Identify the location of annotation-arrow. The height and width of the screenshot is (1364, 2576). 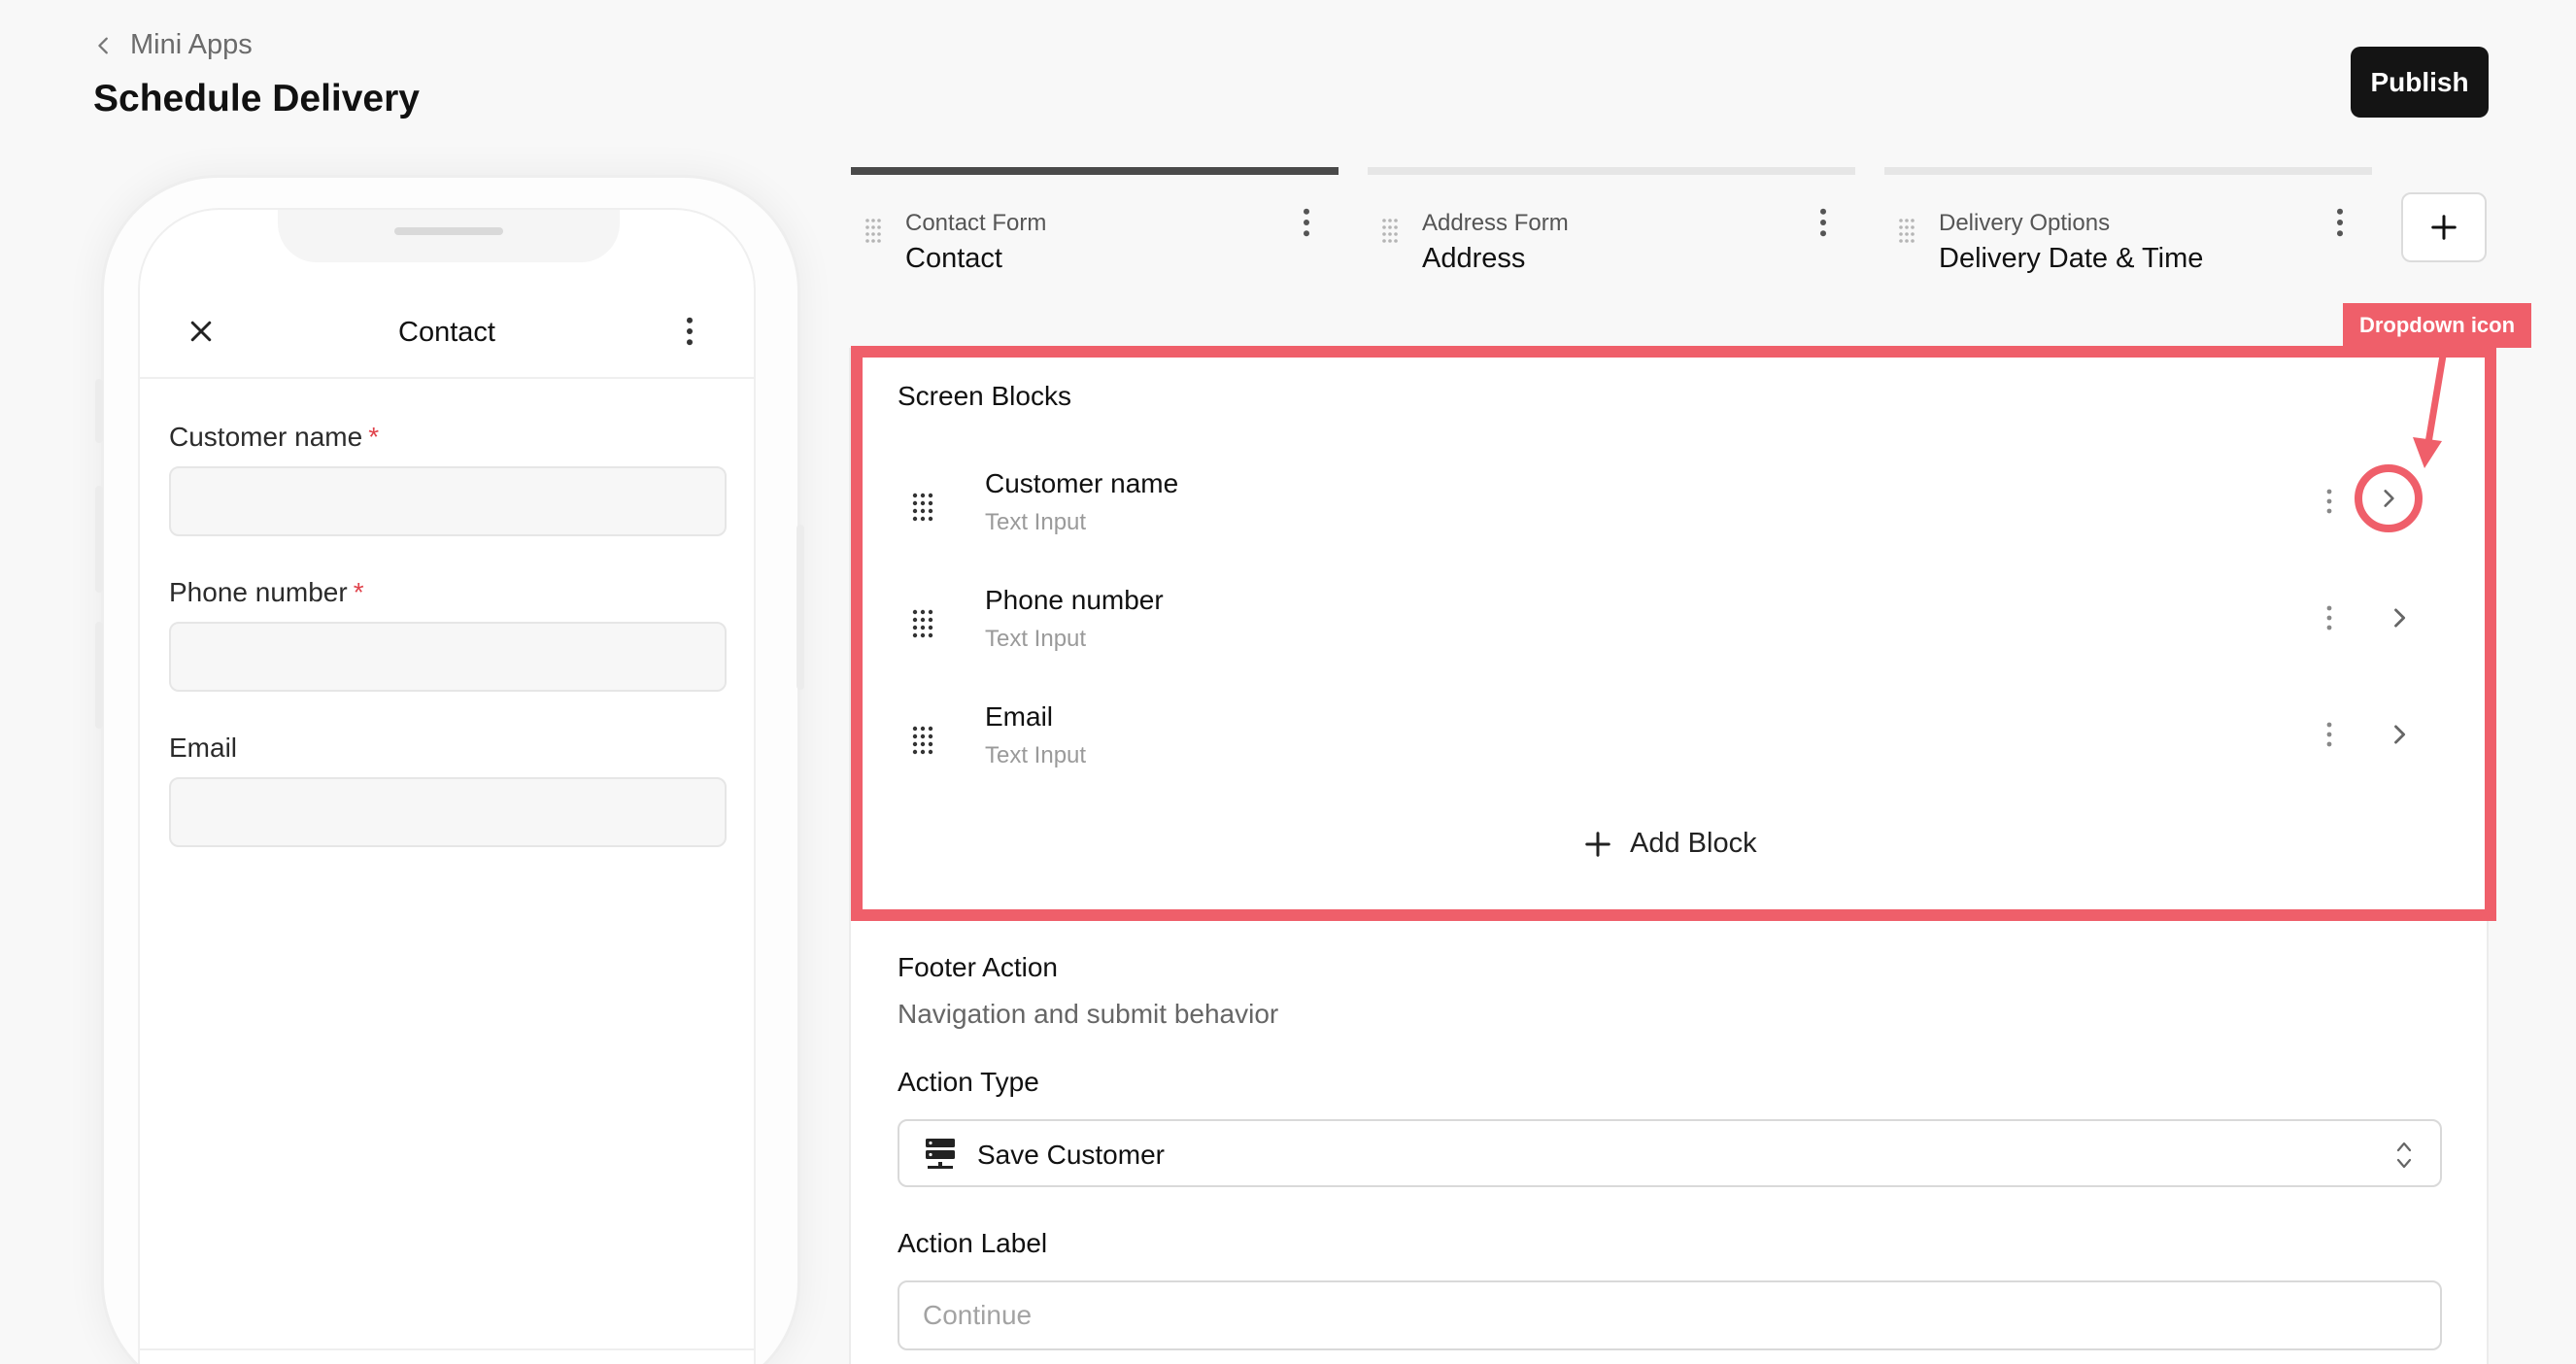
(2430, 408).